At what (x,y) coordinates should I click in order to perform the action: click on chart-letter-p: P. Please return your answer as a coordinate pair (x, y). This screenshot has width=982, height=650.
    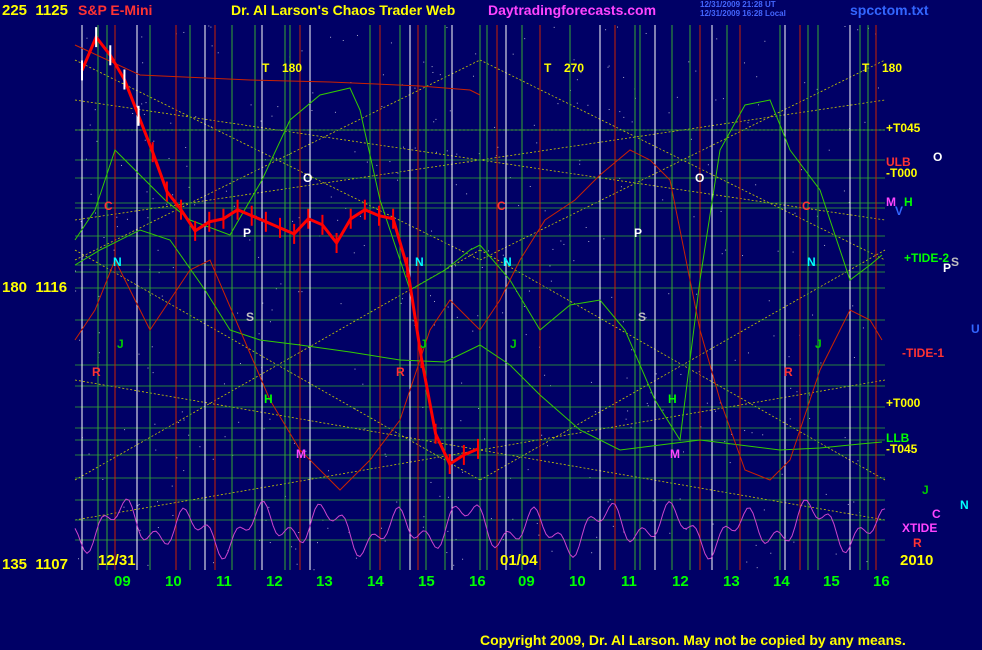
    Looking at the image, I should click on (638, 233).